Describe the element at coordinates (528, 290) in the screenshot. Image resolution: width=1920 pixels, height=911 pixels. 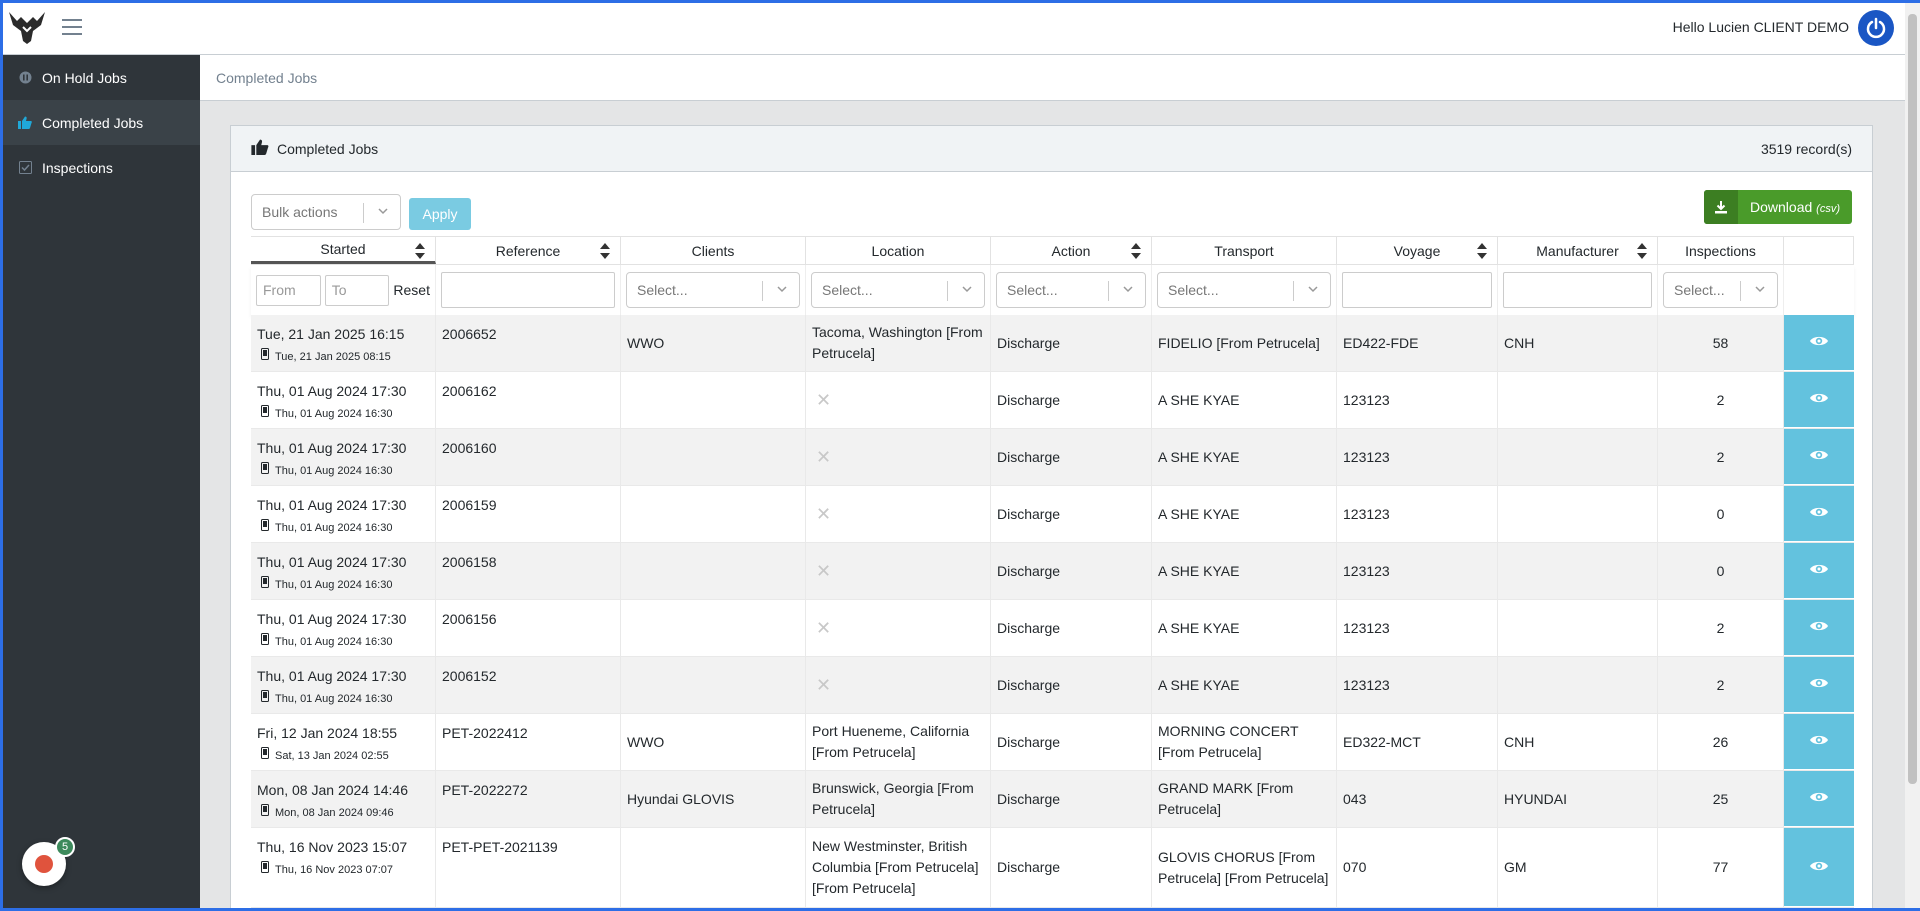
I see `reference-filter-input` at that location.